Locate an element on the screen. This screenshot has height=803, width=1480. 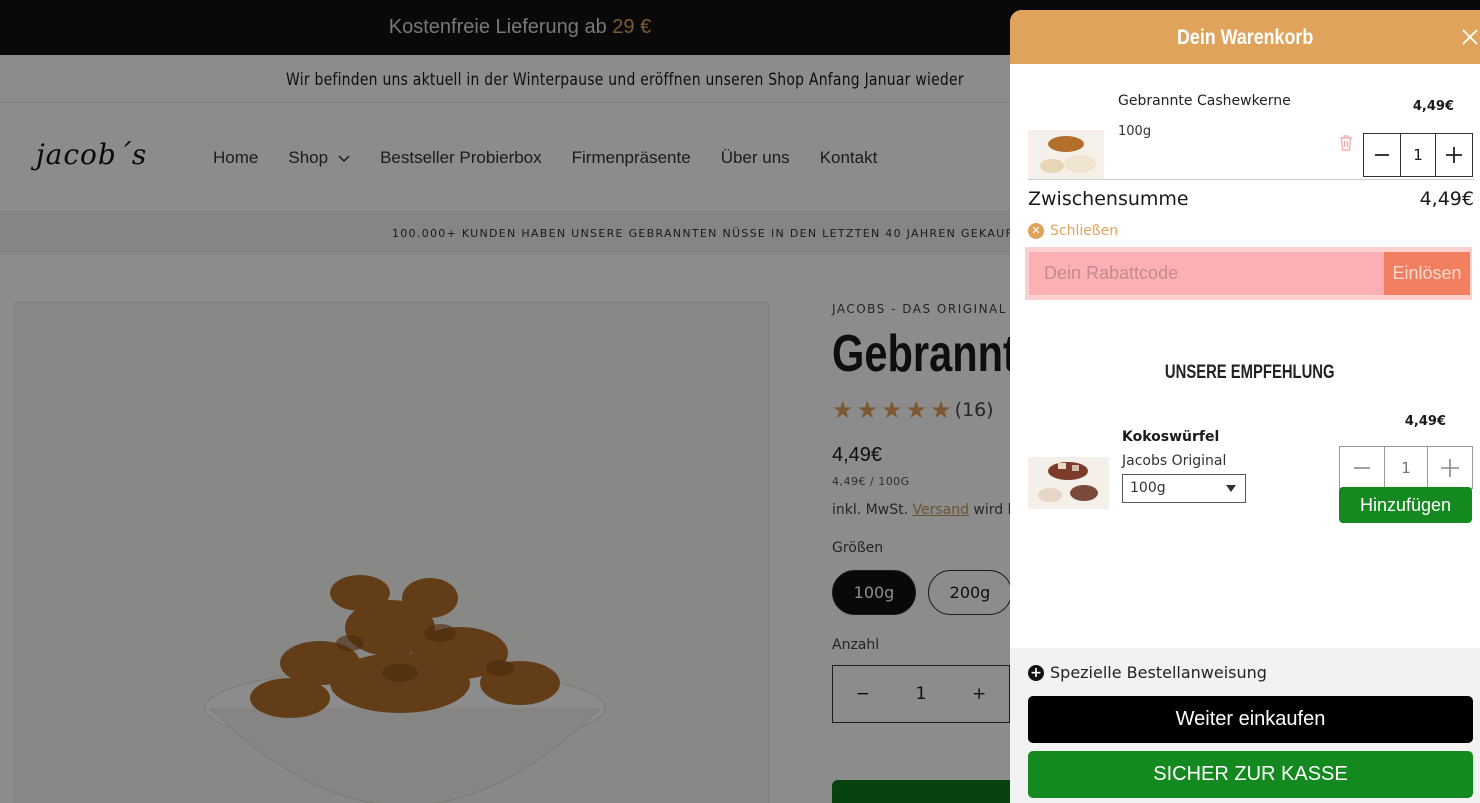
divider is located at coordinates (1251, 179).